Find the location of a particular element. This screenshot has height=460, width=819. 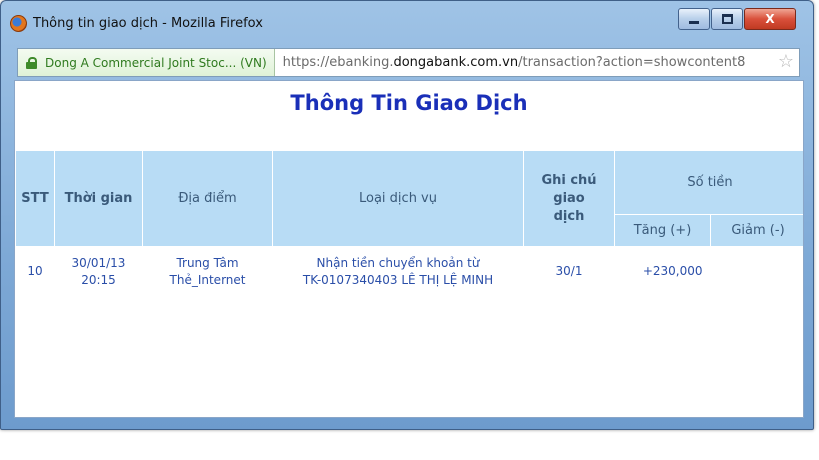

header-increase: Tăng (+) is located at coordinates (662, 230).